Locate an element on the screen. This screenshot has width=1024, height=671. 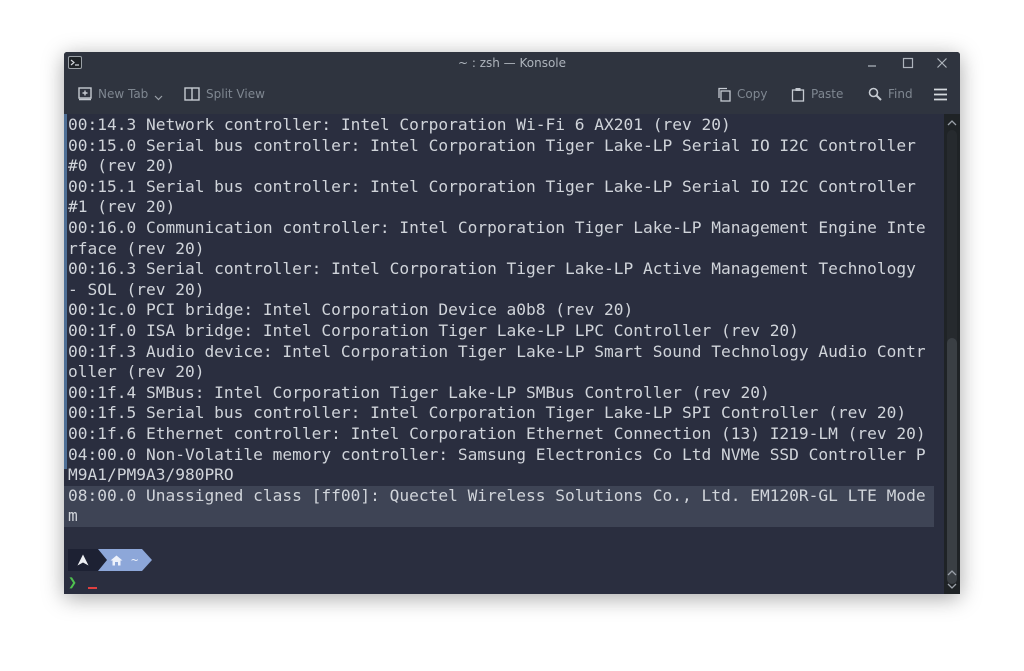
find-label: Find is located at coordinates (900, 94).